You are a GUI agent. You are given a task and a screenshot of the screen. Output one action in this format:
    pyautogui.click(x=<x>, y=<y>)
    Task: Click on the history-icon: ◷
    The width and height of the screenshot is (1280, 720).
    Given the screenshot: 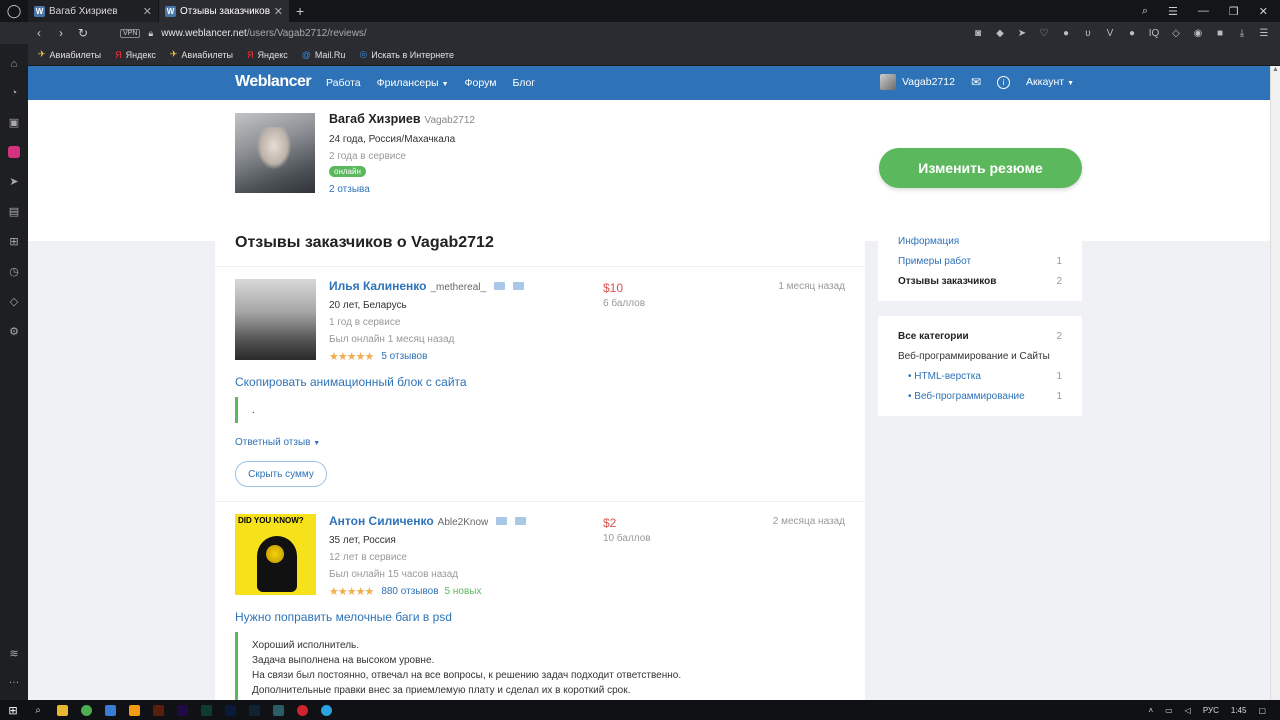 What is the action you would take?
    pyautogui.click(x=14, y=271)
    